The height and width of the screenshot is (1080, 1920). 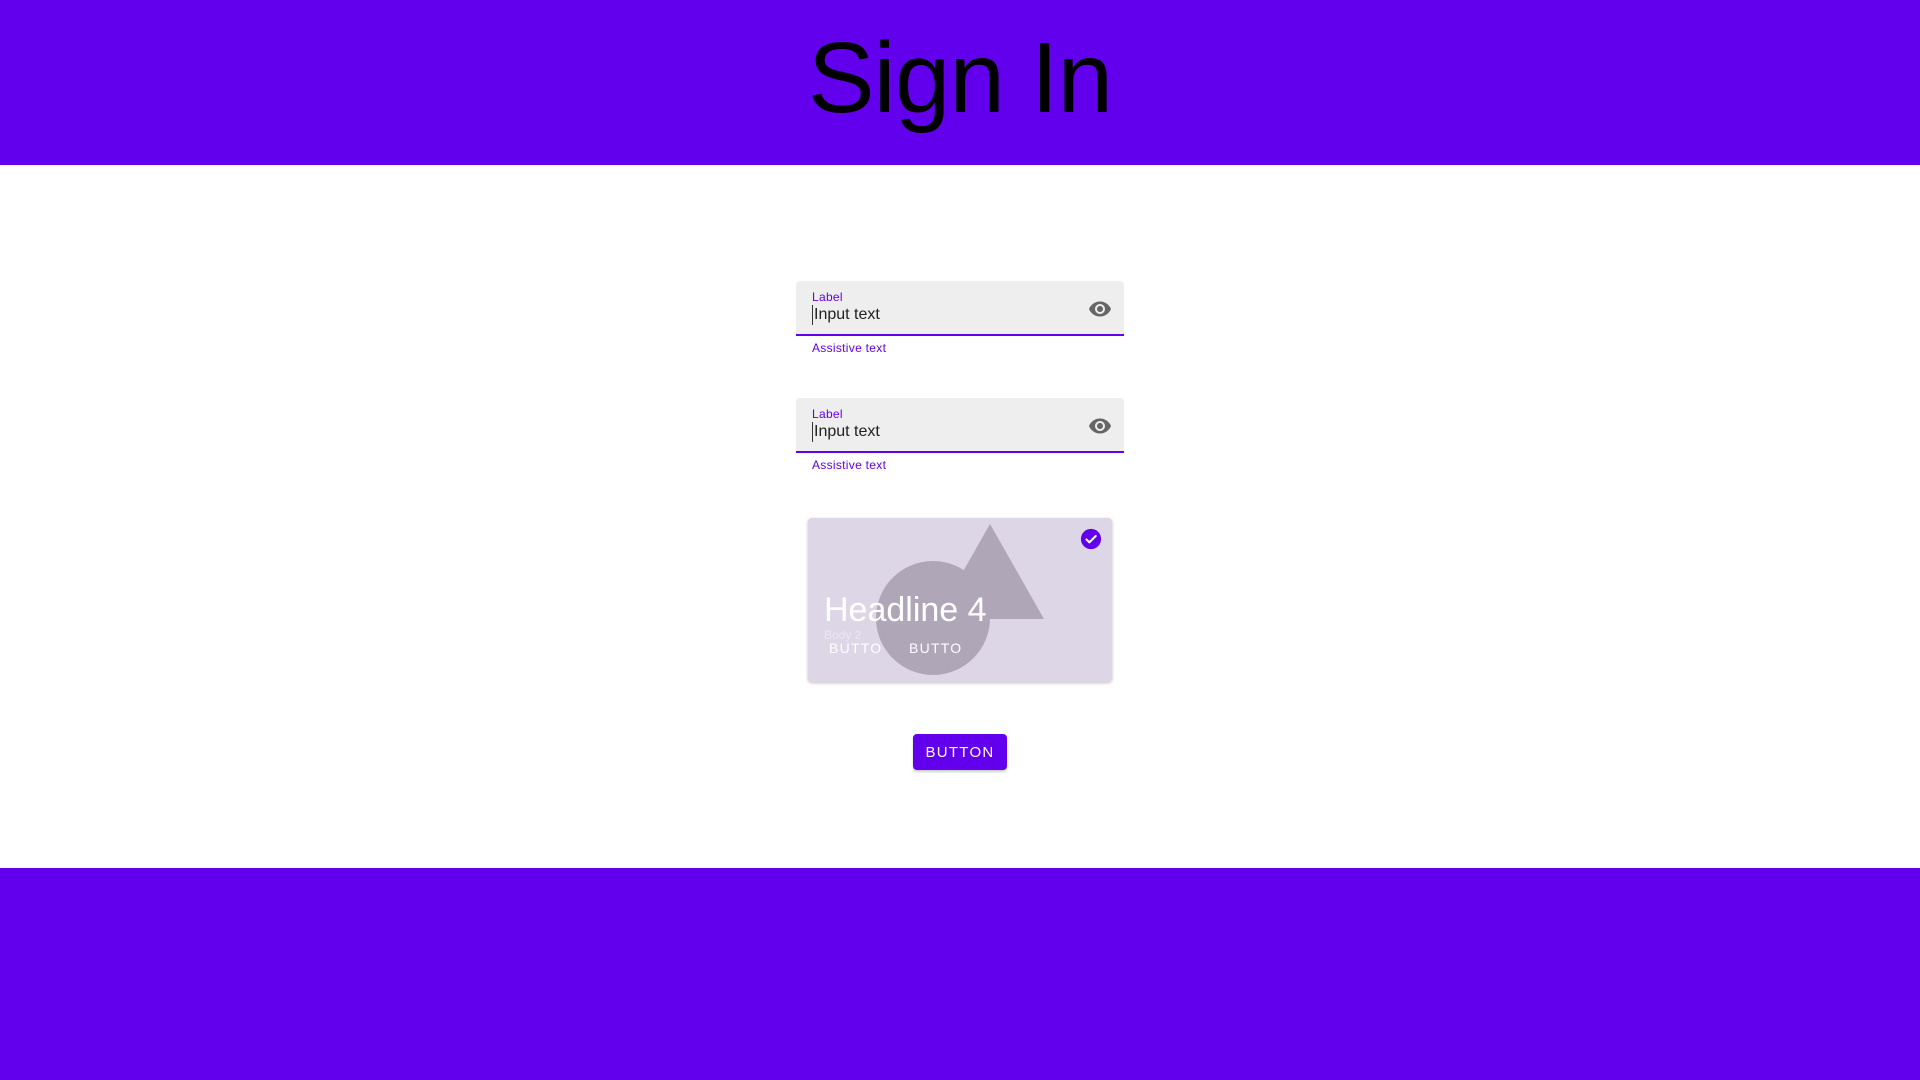 What do you see at coordinates (1091, 539) in the screenshot?
I see `check-circle-icon` at bounding box center [1091, 539].